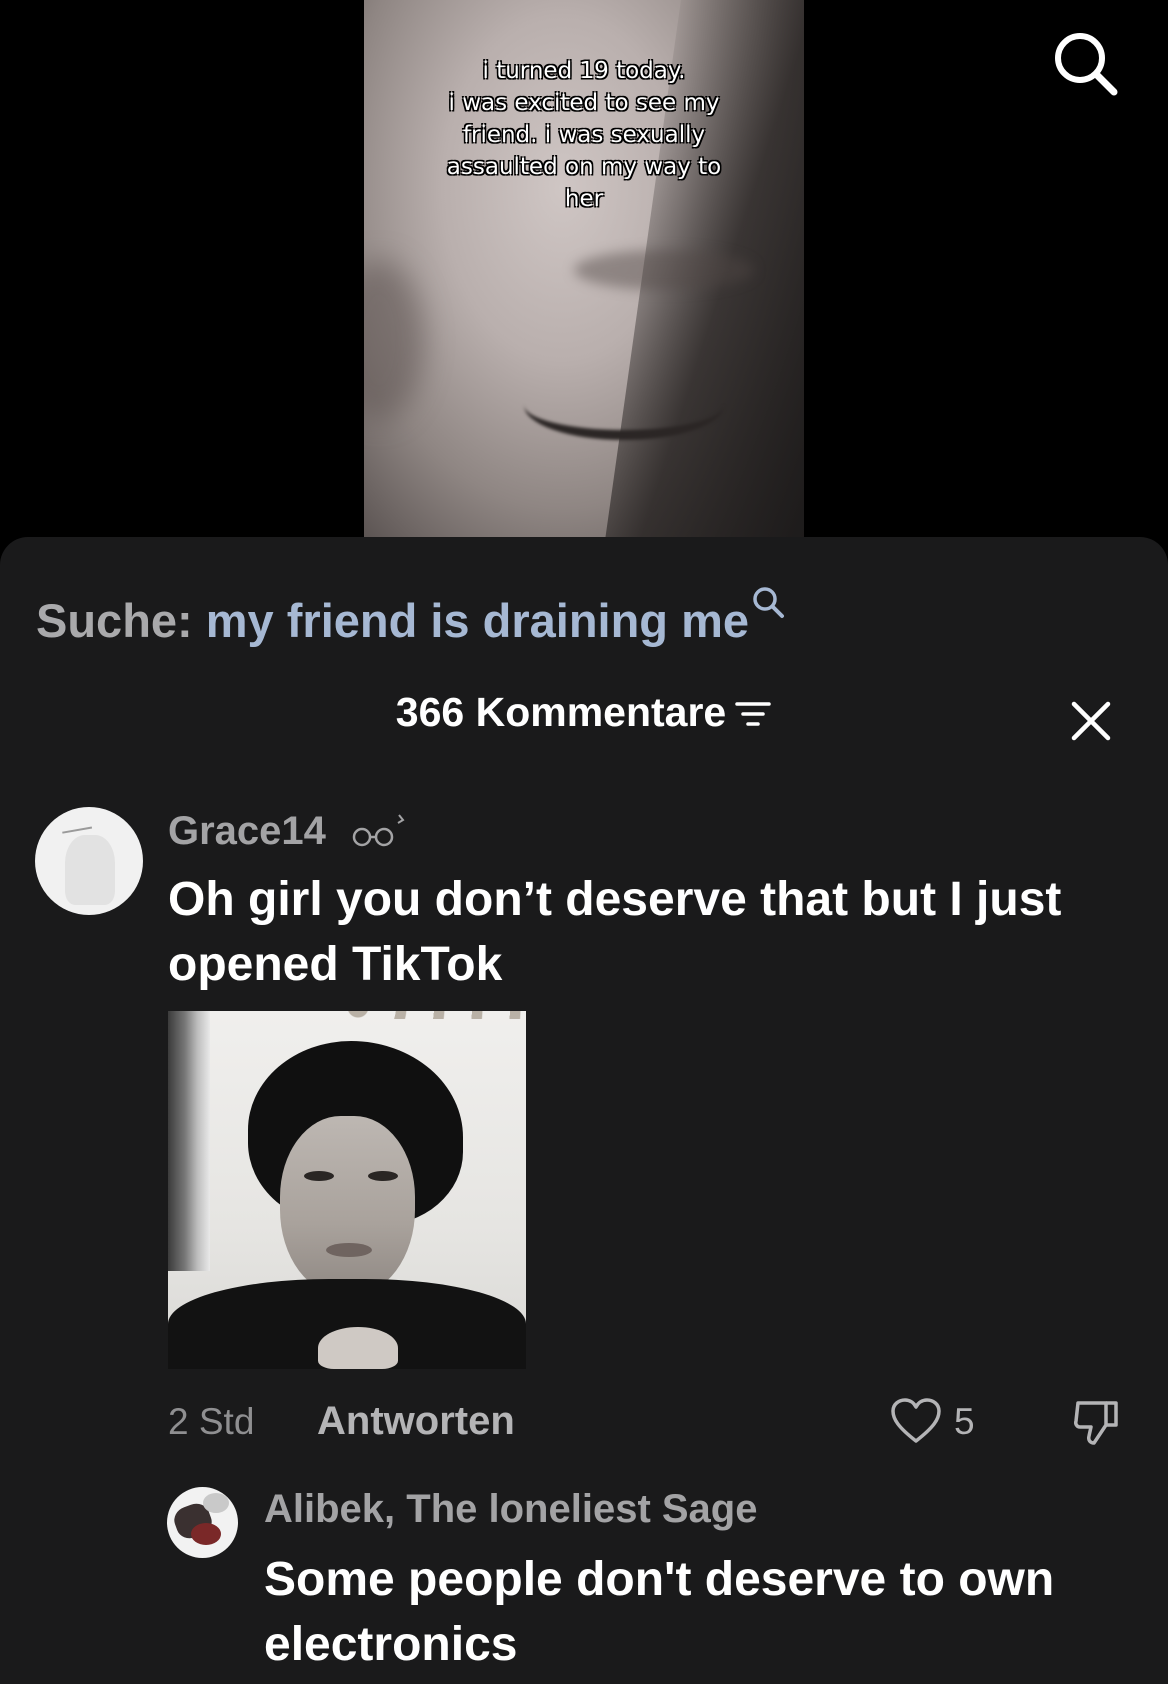 This screenshot has height=1684, width=1168. Describe the element at coordinates (247, 831) in the screenshot. I see `comment-username: Grace14` at that location.